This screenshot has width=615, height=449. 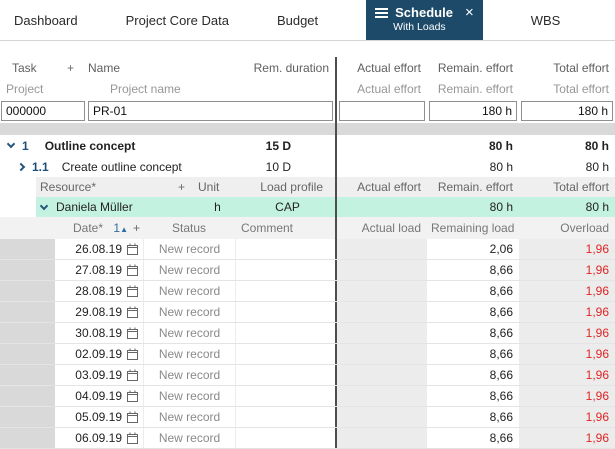 I want to click on tab-dashboard: Dashboard, so click(x=46, y=20).